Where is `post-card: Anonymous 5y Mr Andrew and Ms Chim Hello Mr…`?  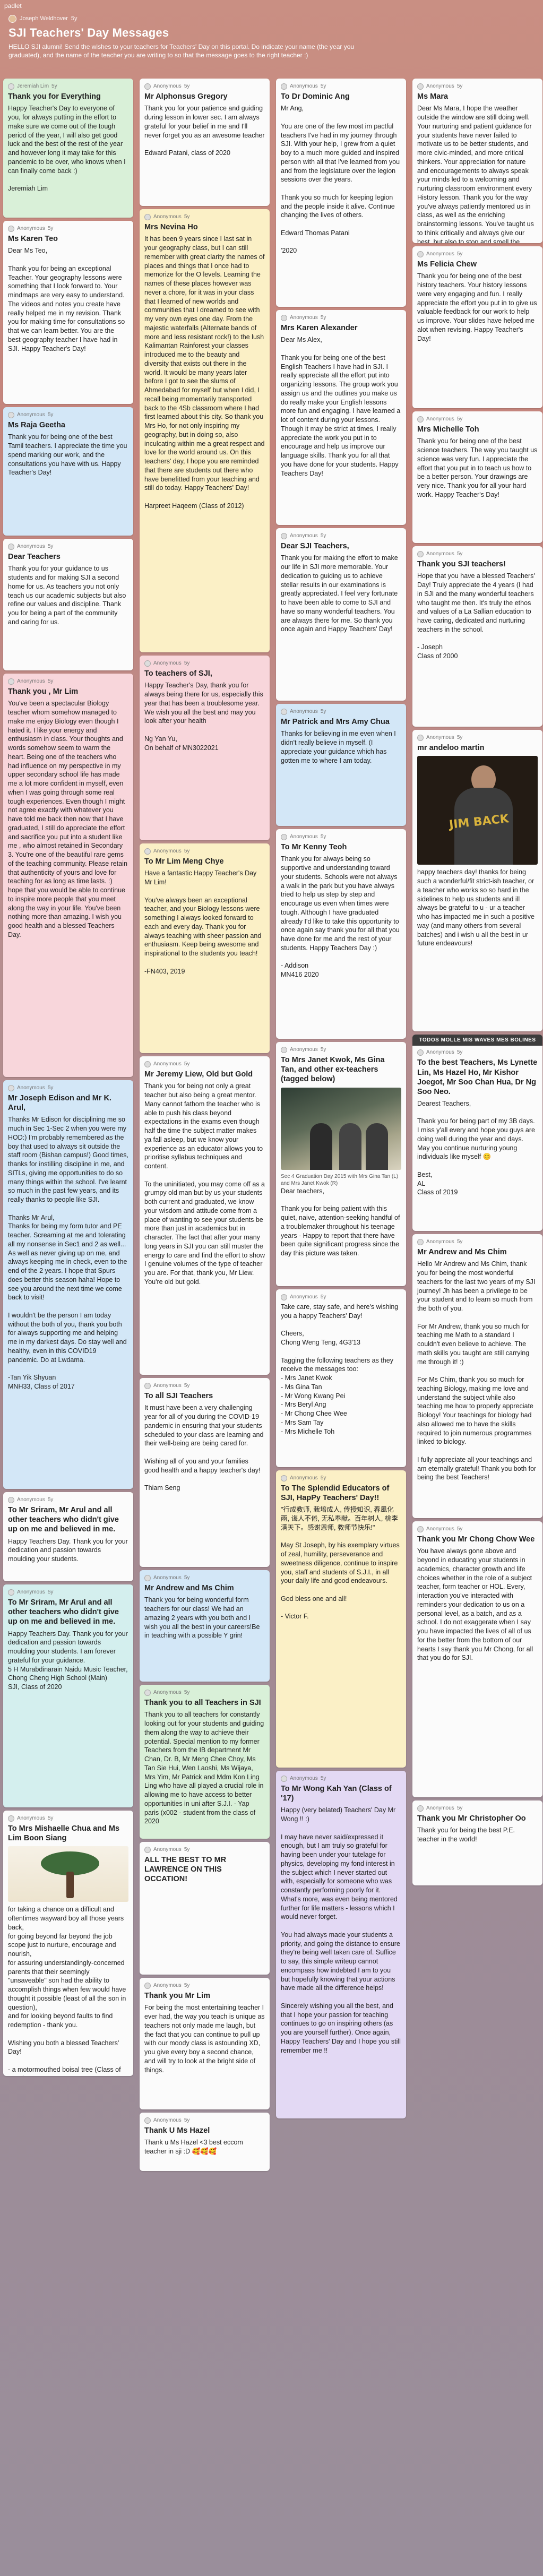
post-card: Anonymous 5y Mr Andrew and Ms Chim Hello Mr… is located at coordinates (477, 1376).